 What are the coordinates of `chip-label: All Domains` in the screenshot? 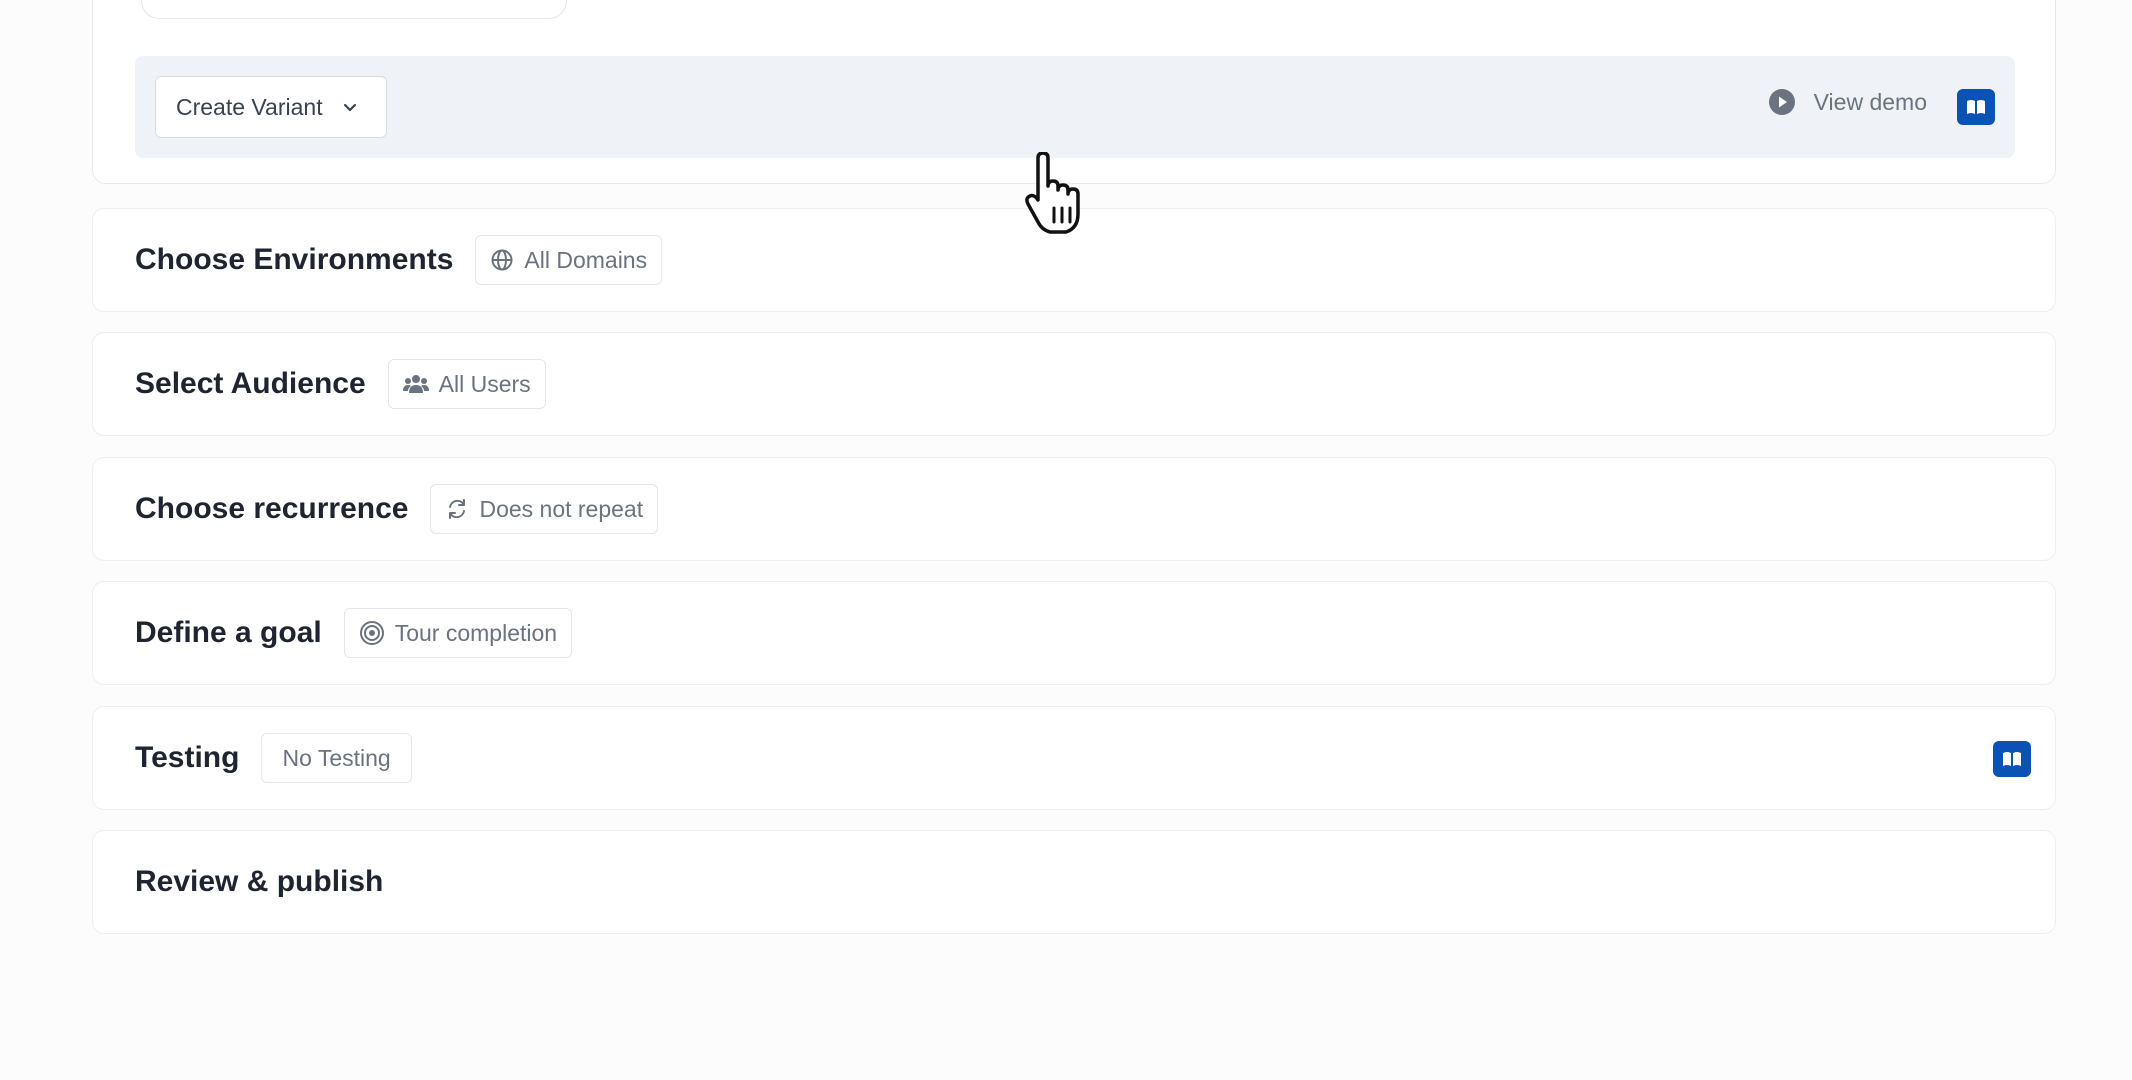 It's located at (586, 259).